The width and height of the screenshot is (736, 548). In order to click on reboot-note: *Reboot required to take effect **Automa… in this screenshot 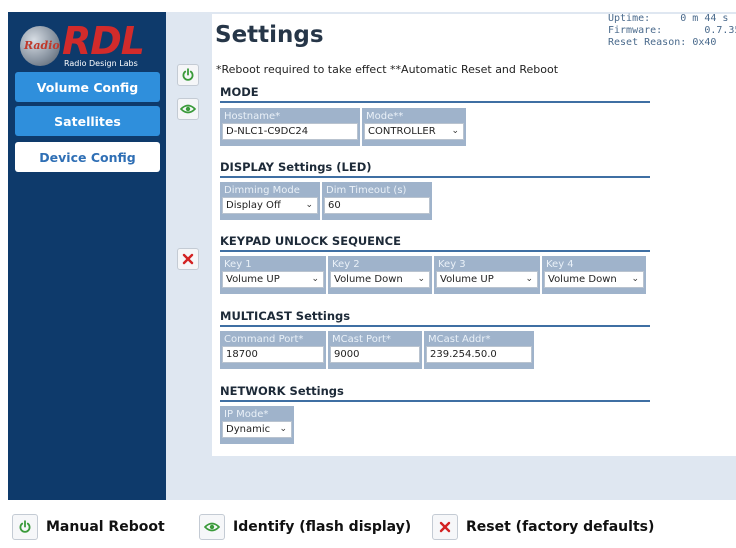, I will do `click(387, 69)`.